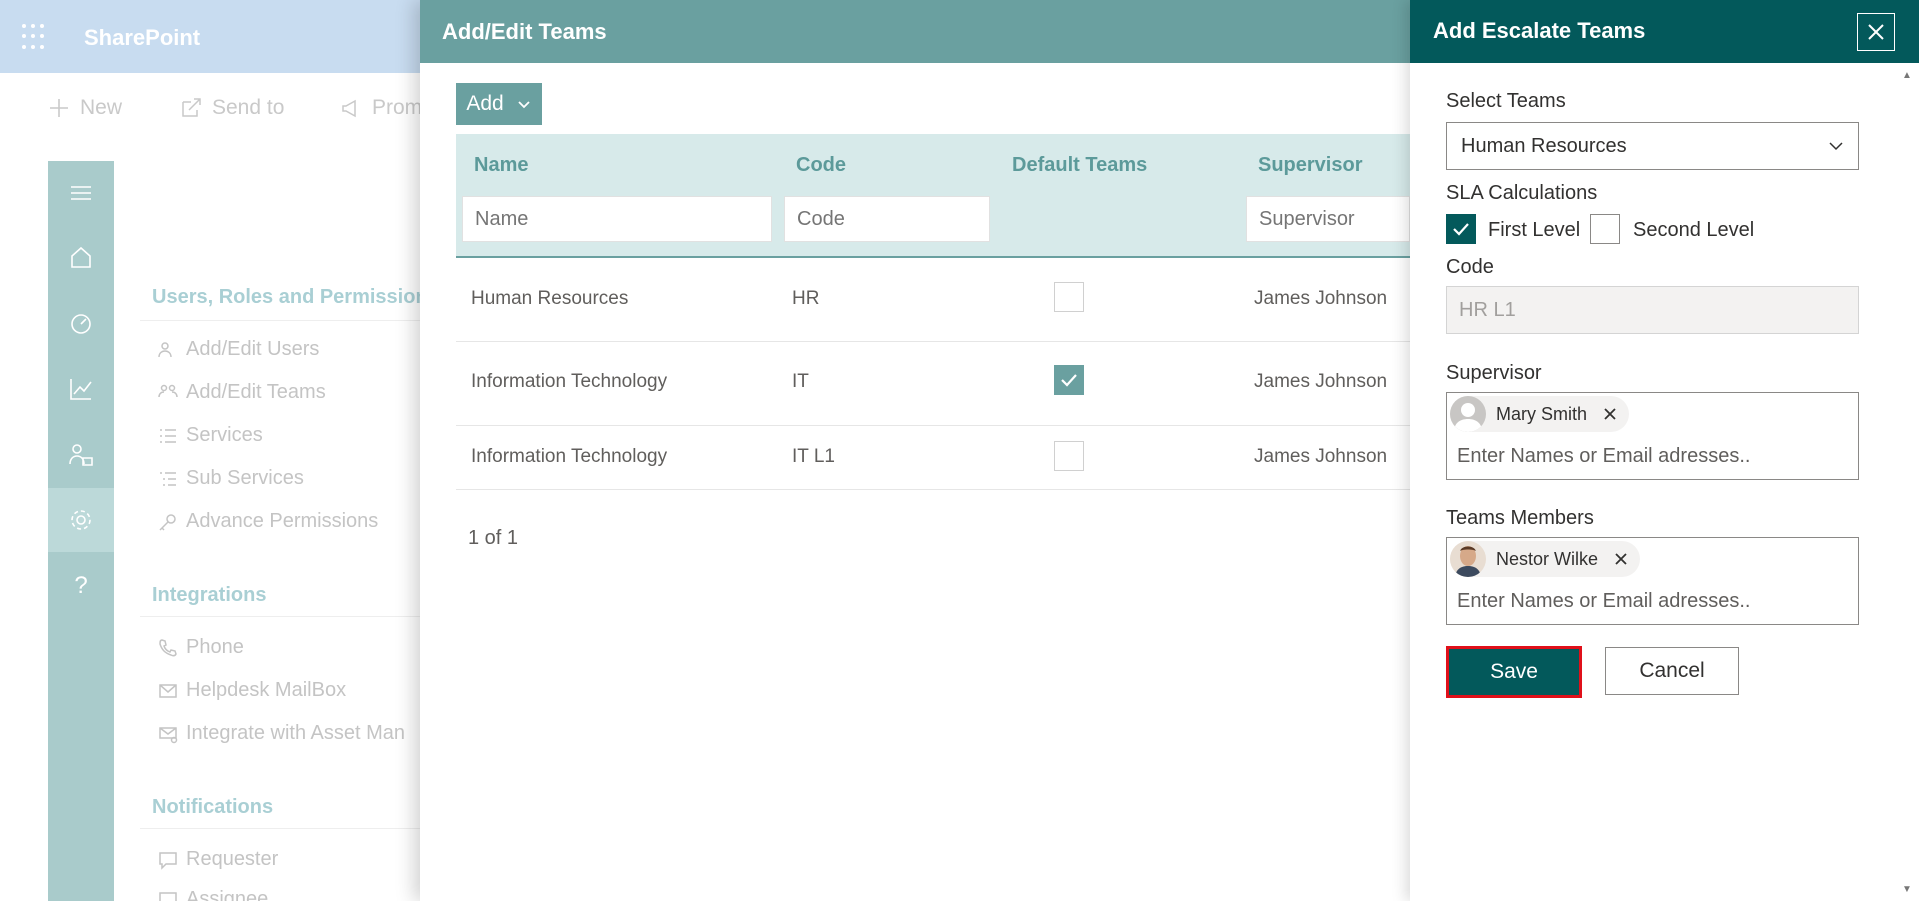  I want to click on teams-panel-title: Add/Edit Teams, so click(524, 31).